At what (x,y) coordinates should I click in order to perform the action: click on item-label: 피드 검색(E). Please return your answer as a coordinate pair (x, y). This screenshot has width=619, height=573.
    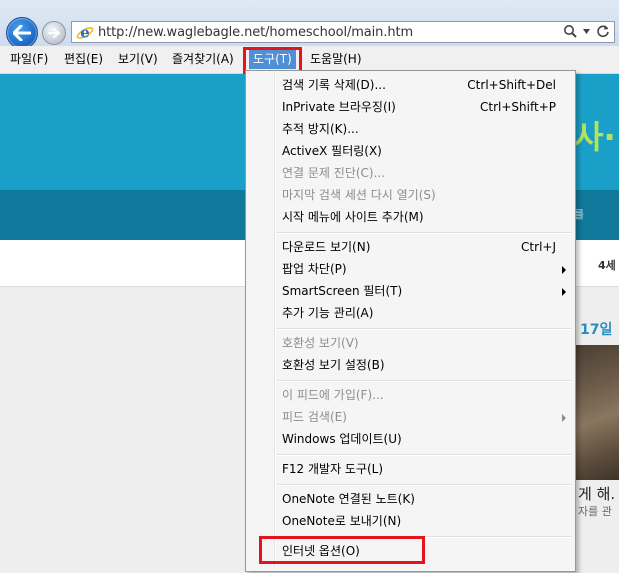
    Looking at the image, I should click on (314, 417).